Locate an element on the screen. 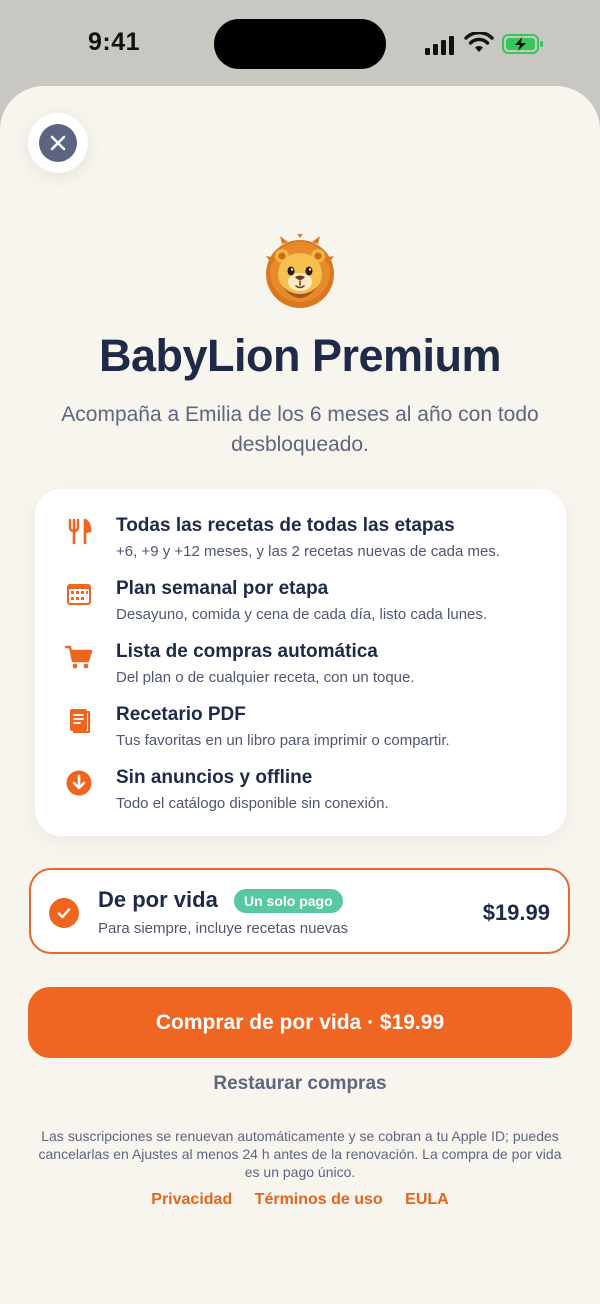 The height and width of the screenshot is (1304, 600). dynamic-island is located at coordinates (300, 44).